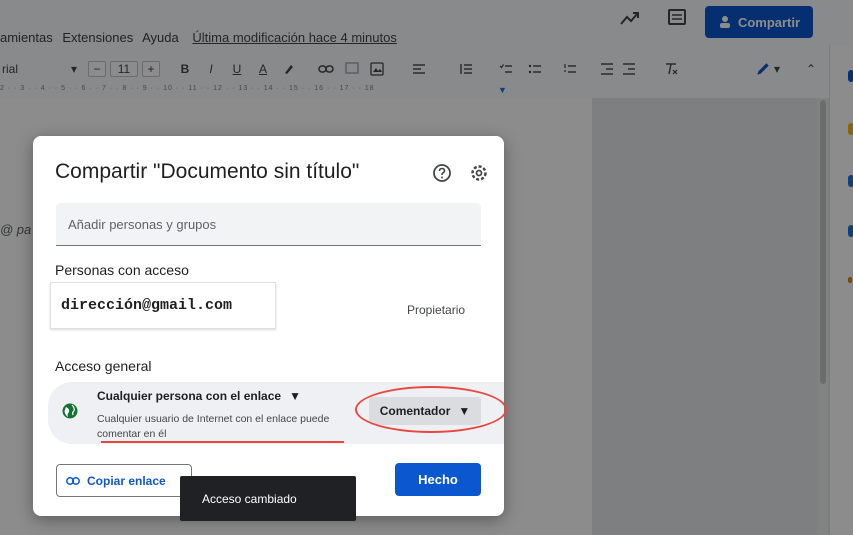 This screenshot has height=535, width=853. Describe the element at coordinates (295, 396) in the screenshot. I see `caret-down-icon: ▼` at that location.